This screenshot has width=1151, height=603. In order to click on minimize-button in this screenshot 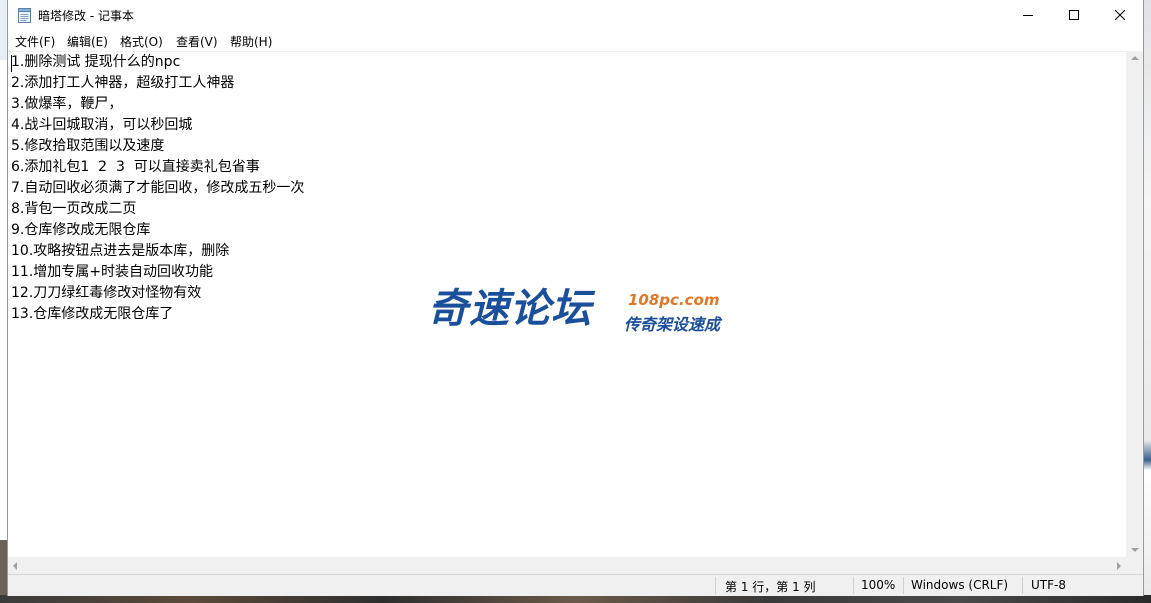, I will do `click(1028, 15)`.